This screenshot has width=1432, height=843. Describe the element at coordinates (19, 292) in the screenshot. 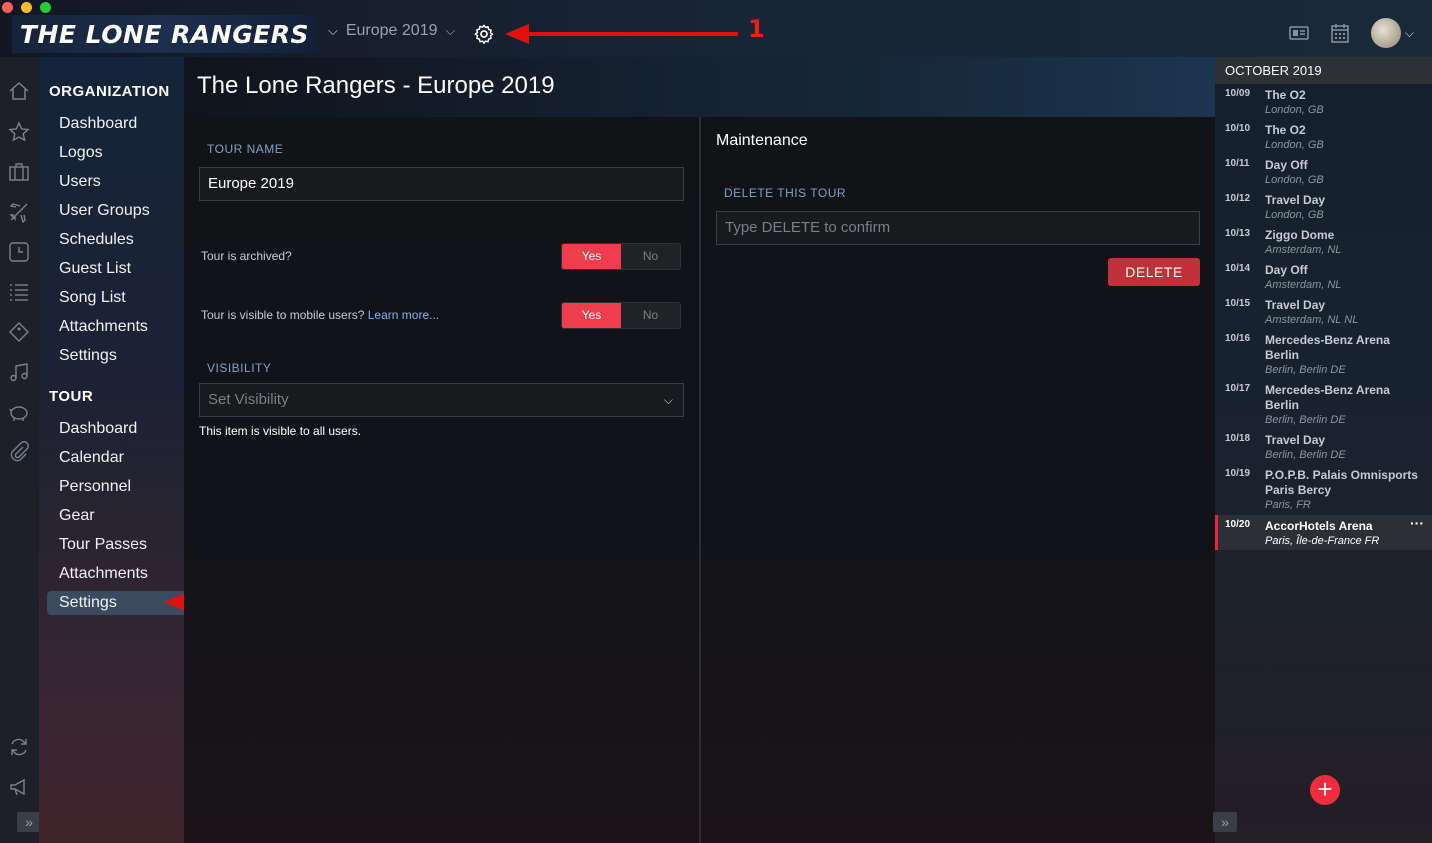

I see `list-icon` at that location.